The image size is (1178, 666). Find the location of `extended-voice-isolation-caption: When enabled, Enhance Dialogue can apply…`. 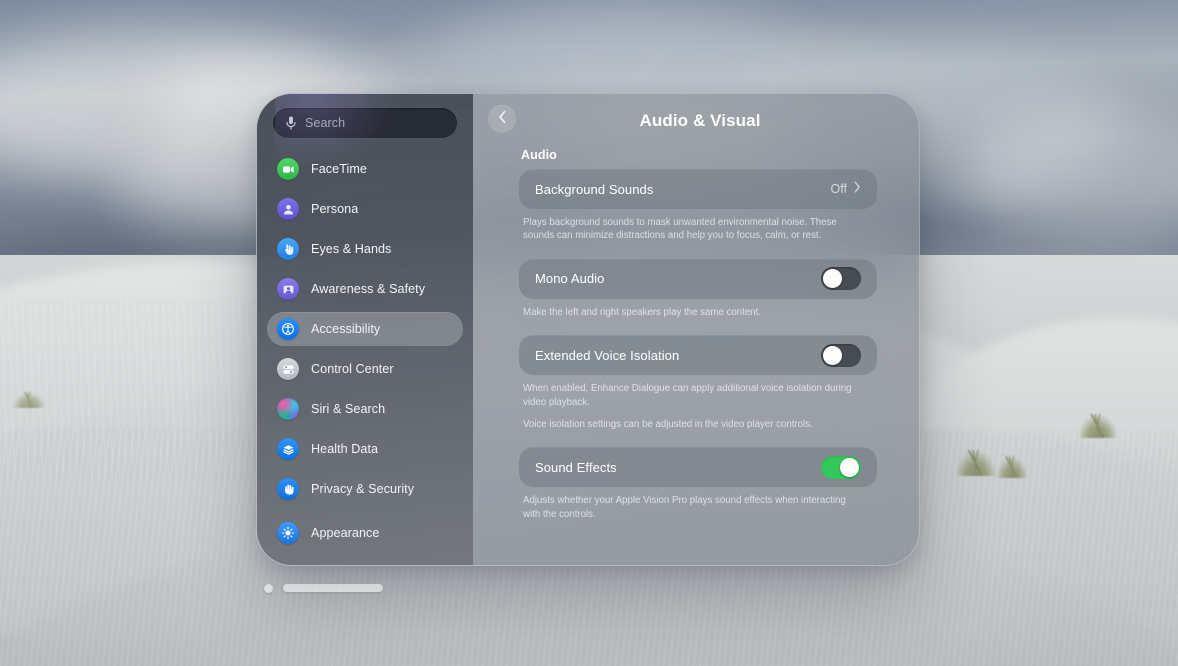

extended-voice-isolation-caption: When enabled, Enhance Dialogue can apply… is located at coordinates (687, 395).